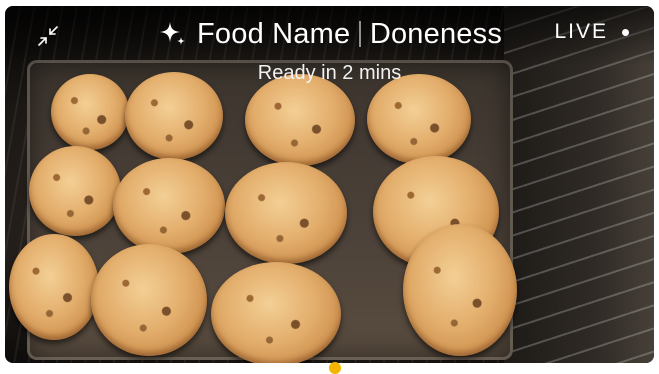 This screenshot has height=374, width=659. Describe the element at coordinates (48, 36) in the screenshot. I see `collapse-arrows-icon` at that location.